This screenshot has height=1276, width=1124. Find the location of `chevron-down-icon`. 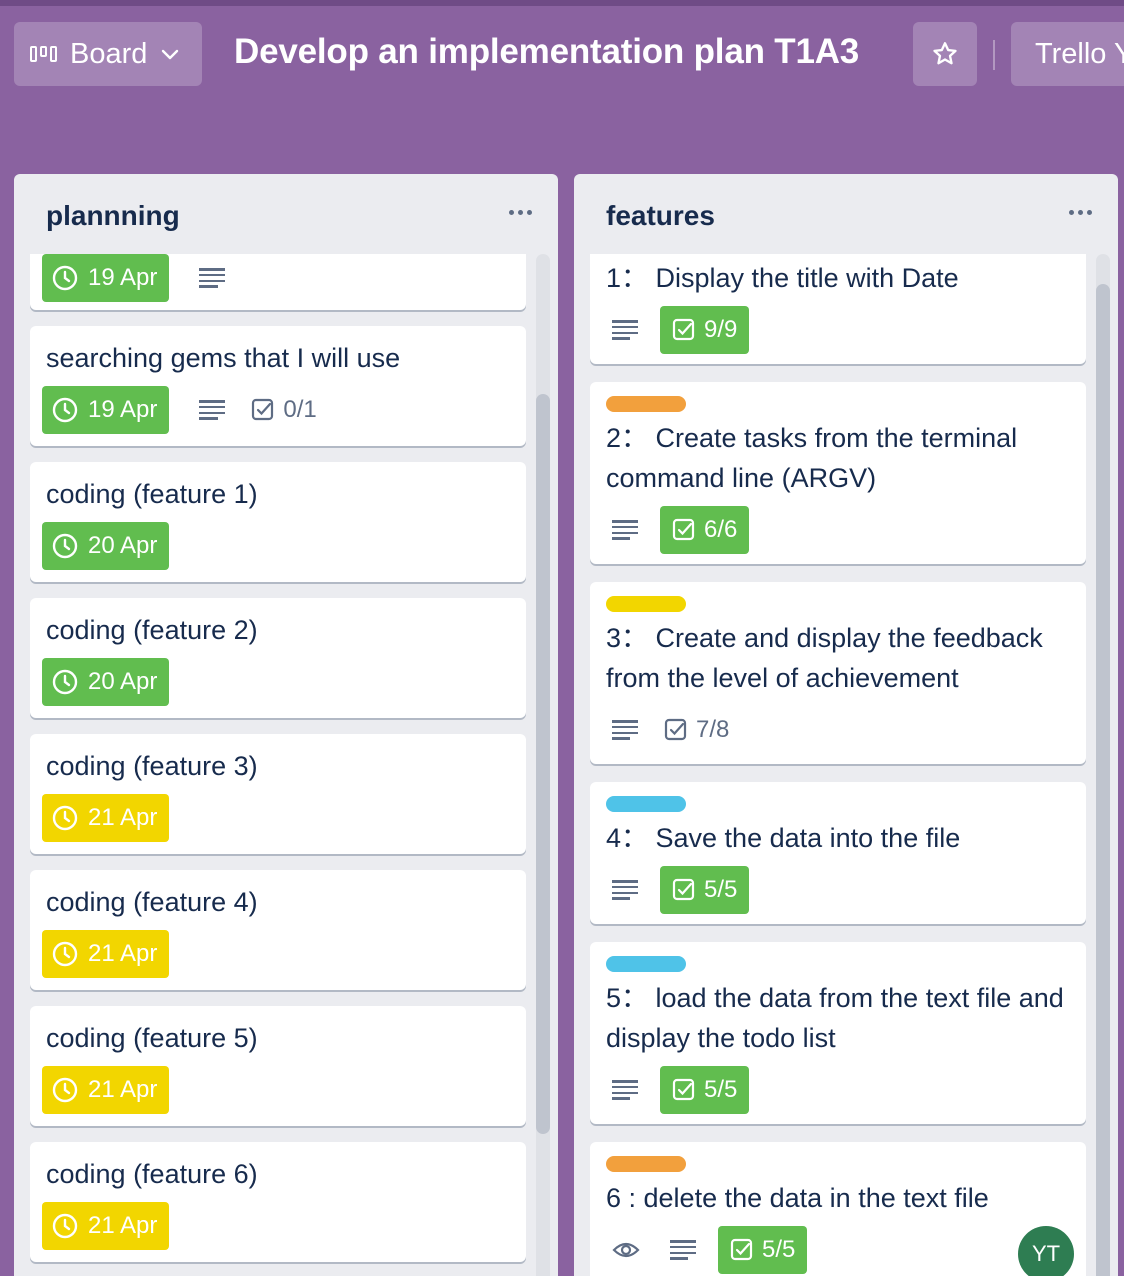

chevron-down-icon is located at coordinates (170, 54).